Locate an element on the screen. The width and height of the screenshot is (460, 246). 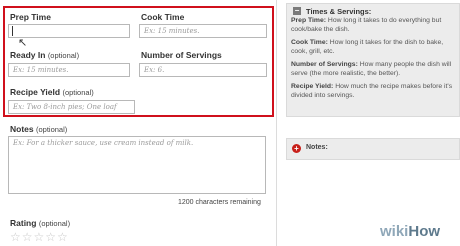
watermark-how: How is located at coordinates (424, 231).